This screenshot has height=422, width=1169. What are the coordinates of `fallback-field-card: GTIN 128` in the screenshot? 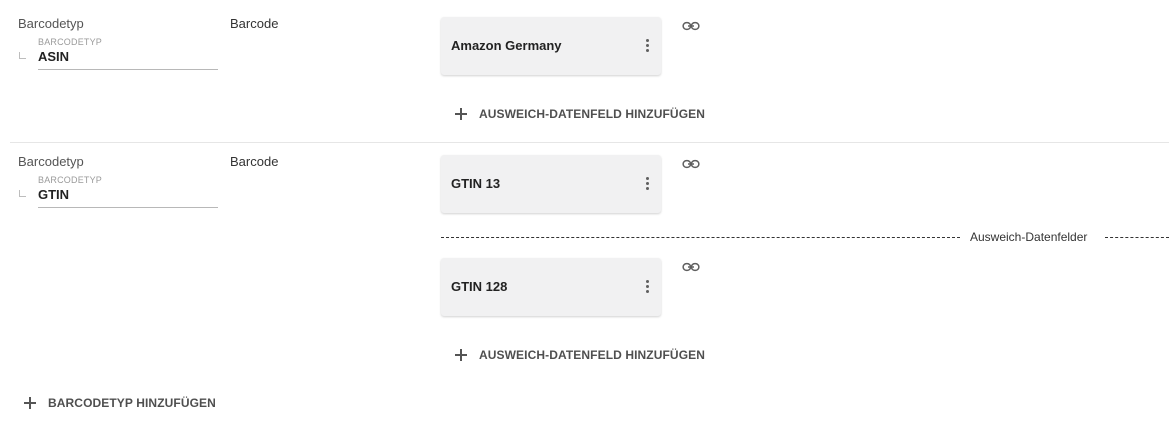 It's located at (551, 287).